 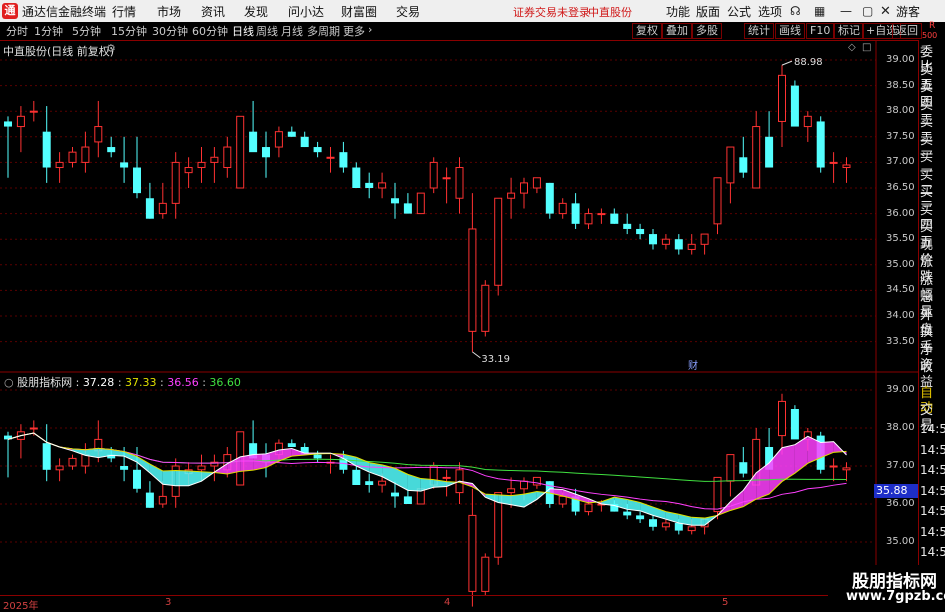 I want to click on period-tab: 月线, so click(x=292, y=31).